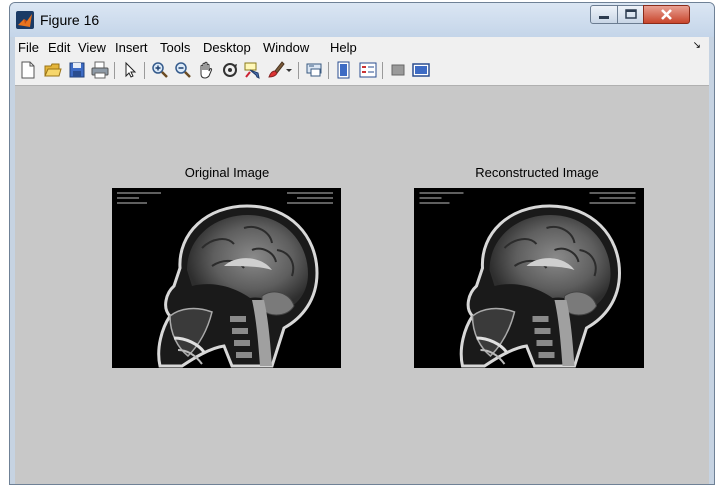 This screenshot has height=485, width=719. I want to click on minimize-button, so click(604, 14).